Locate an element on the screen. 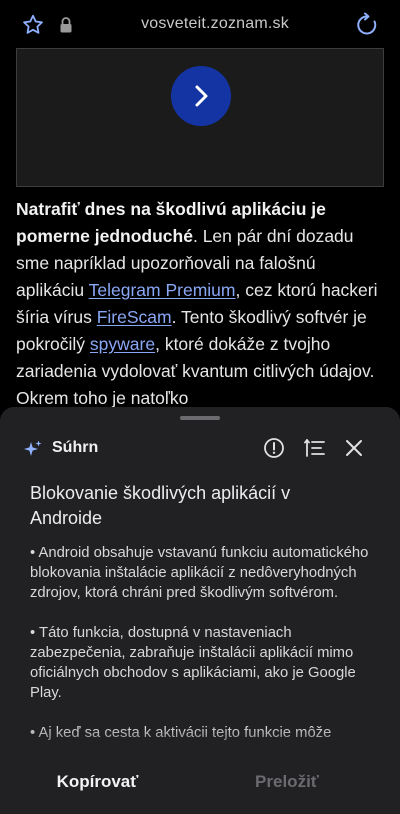 The height and width of the screenshot is (814, 400). browser-toolbar: vosveteit.zoznam.sk is located at coordinates (200, 25).